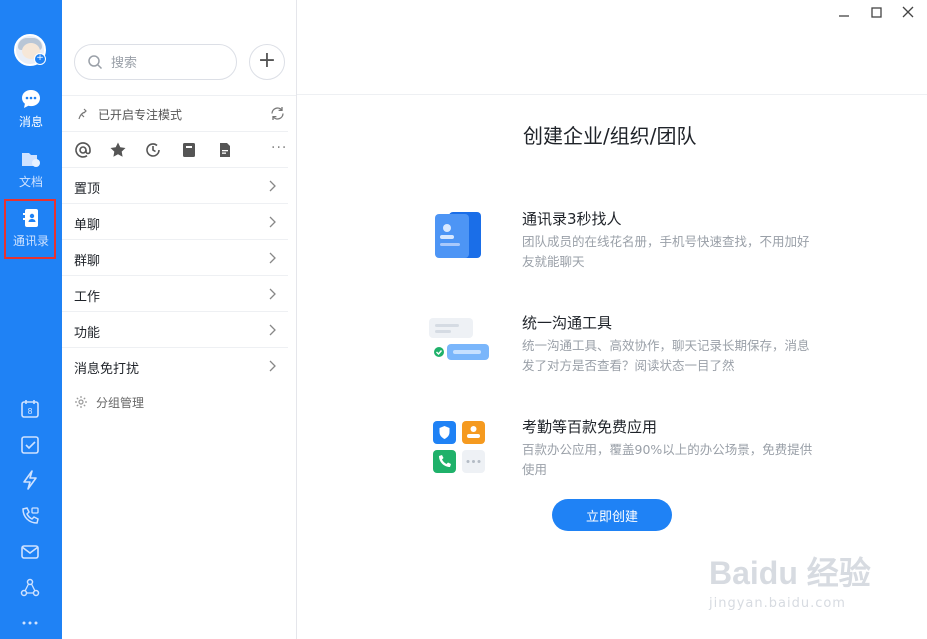 The width and height of the screenshot is (927, 639). What do you see at coordinates (189, 150) in the screenshot?
I see `archive-icon` at bounding box center [189, 150].